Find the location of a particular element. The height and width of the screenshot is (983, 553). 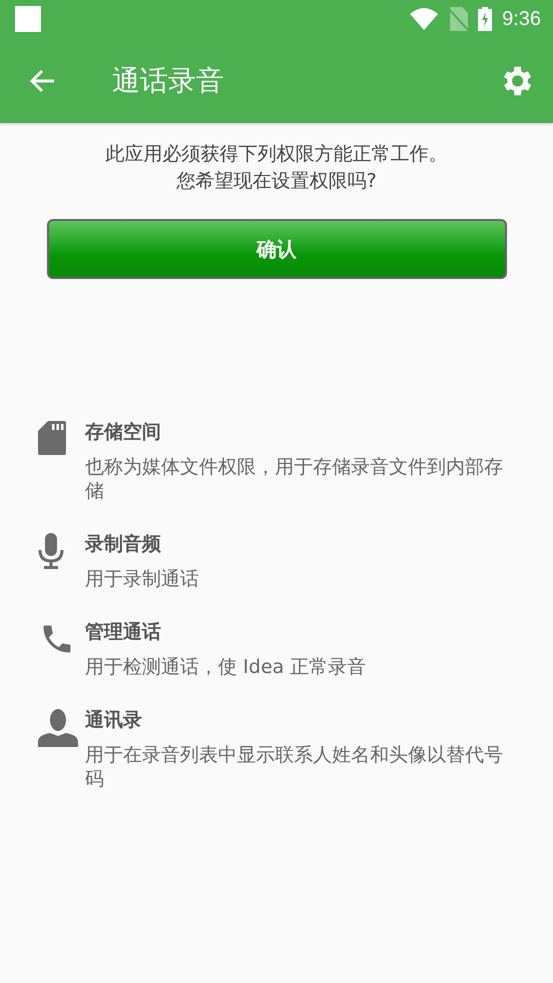

back-arrow-icon is located at coordinates (43, 80).